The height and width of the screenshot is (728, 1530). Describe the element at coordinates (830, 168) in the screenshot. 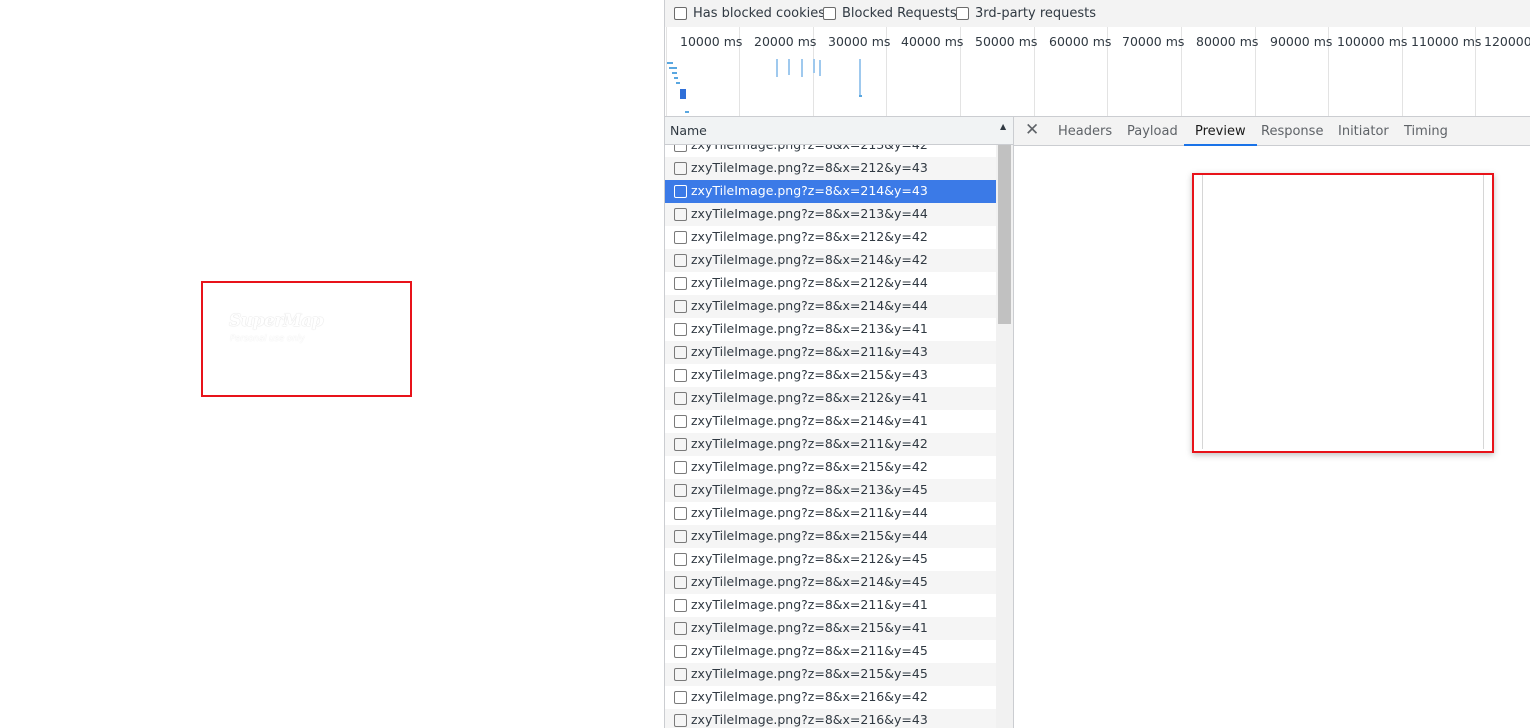

I see `request-row: zxyTileImage.png?z=8&x=212&y=43` at that location.